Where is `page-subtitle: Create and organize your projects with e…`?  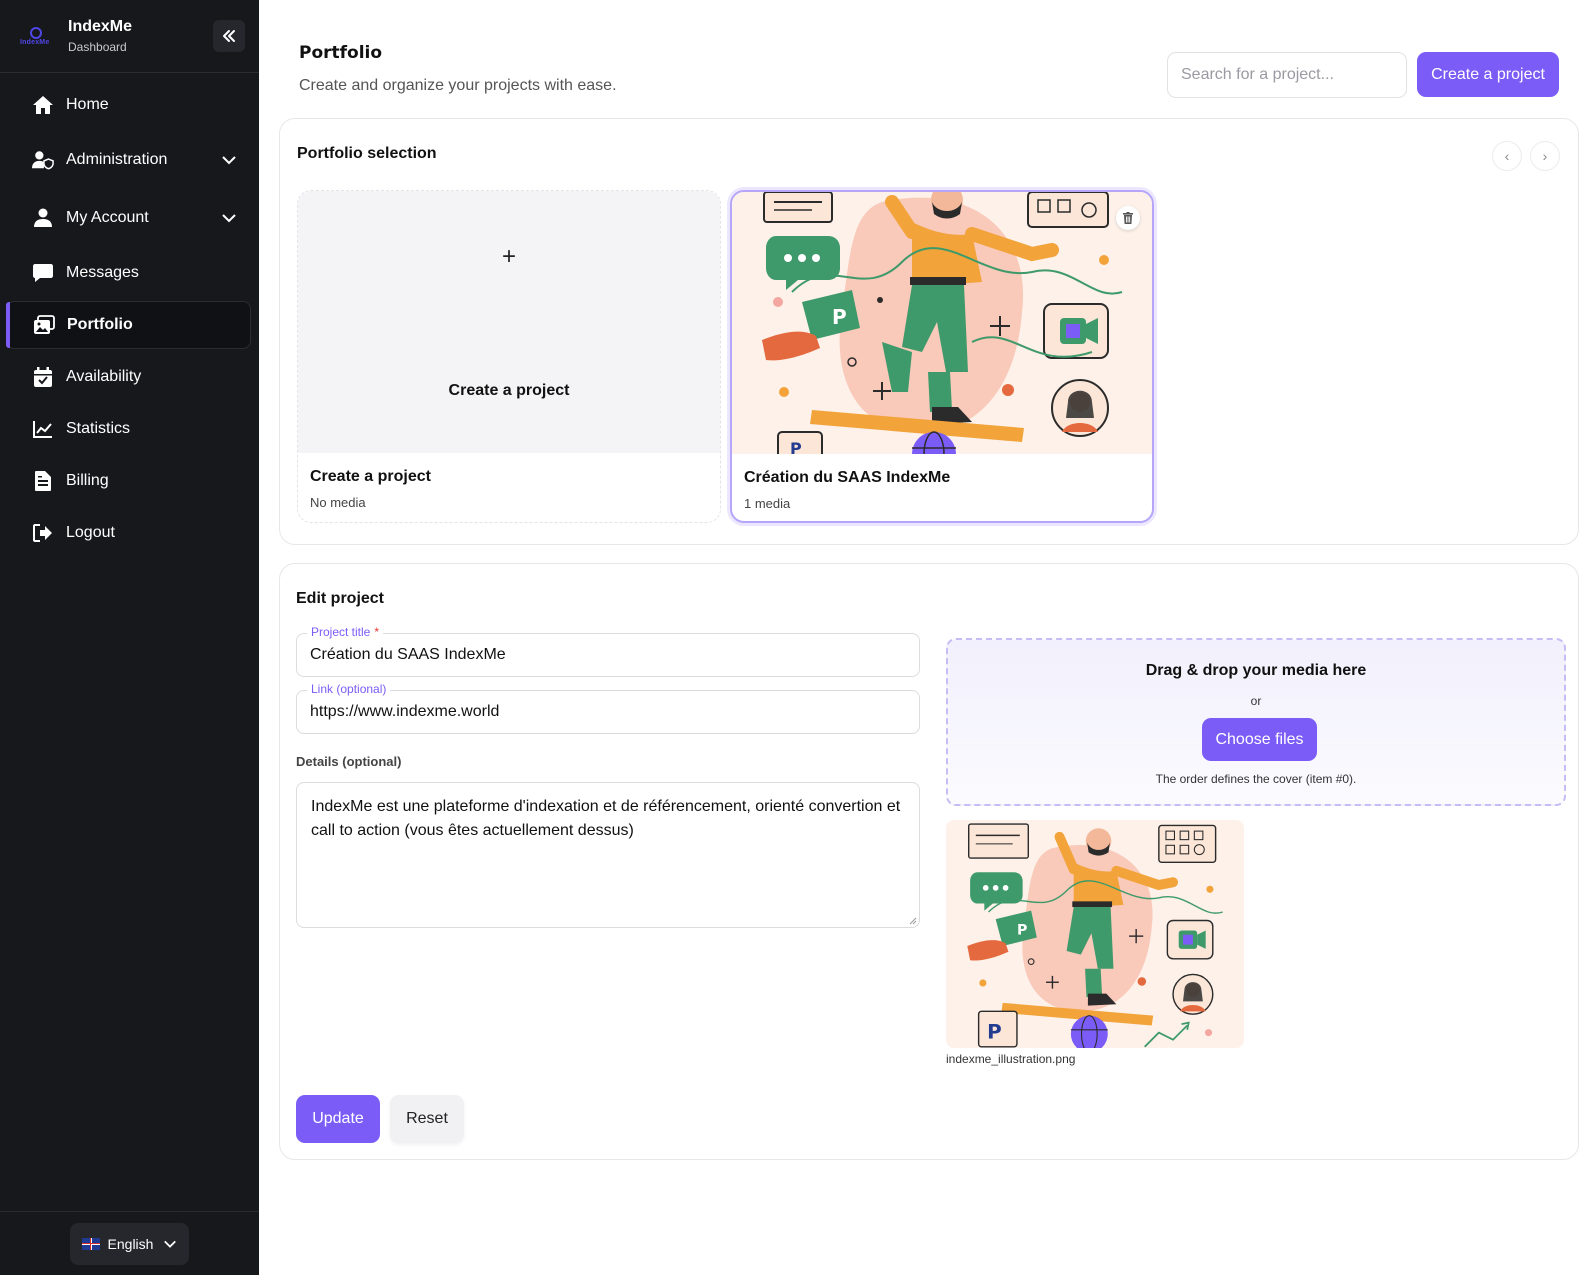 page-subtitle: Create and organize your projects with e… is located at coordinates (458, 85).